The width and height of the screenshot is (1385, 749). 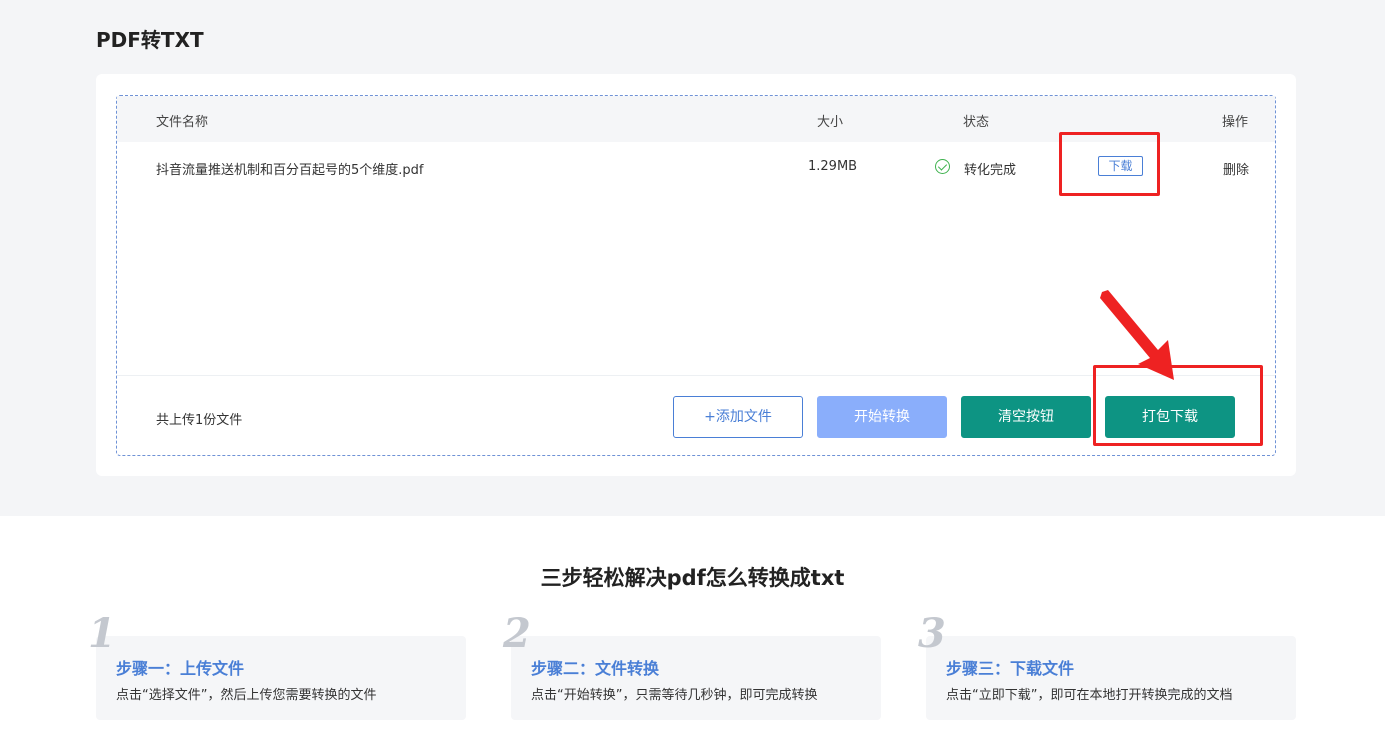 What do you see at coordinates (692, 667) in the screenshot?
I see `step-card-2: 2 步骤二：文件转换 点击“开始转换”，只需等待几秒钟，即可完成转换` at bounding box center [692, 667].